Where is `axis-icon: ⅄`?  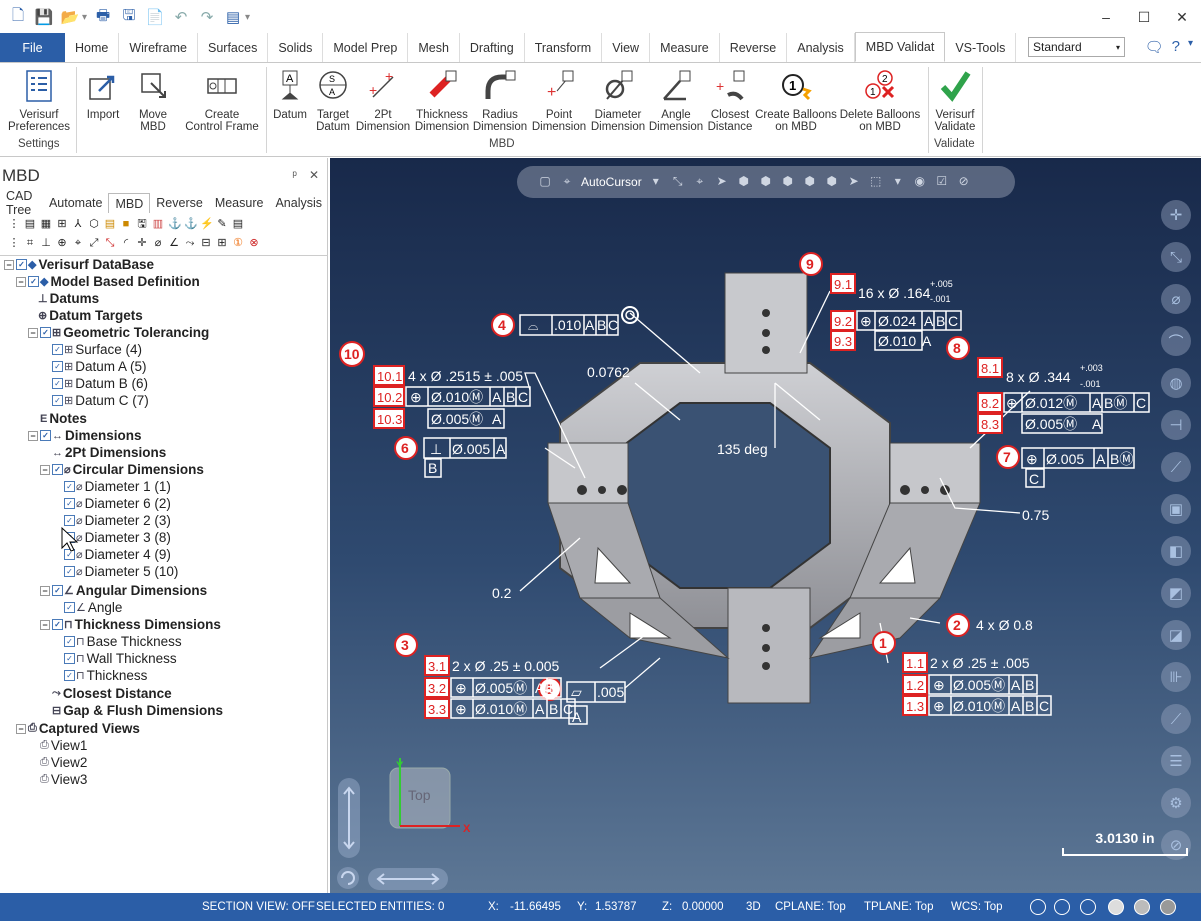 axis-icon: ⅄ is located at coordinates (78, 224).